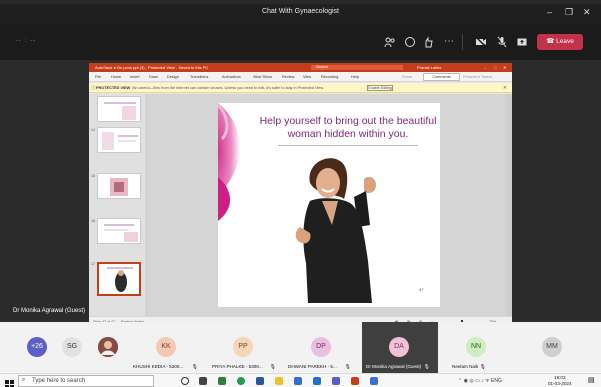 Image resolution: width=601 pixels, height=387 pixels. What do you see at coordinates (260, 381) in the screenshot?
I see `word-icon` at bounding box center [260, 381].